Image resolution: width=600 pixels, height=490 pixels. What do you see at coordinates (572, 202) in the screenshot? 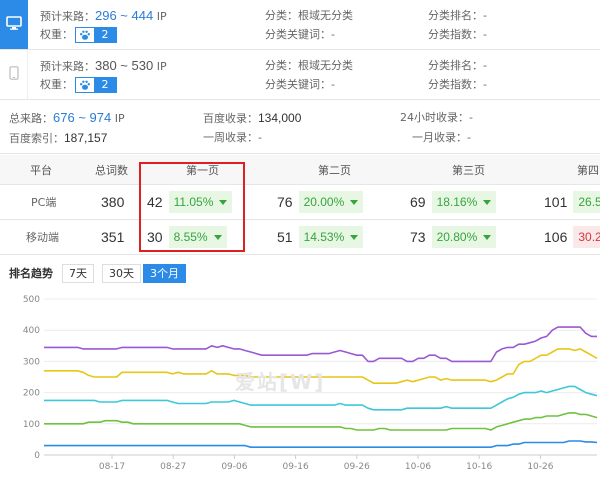
I see `page-4-cell: 101 26.58` at bounding box center [572, 202].